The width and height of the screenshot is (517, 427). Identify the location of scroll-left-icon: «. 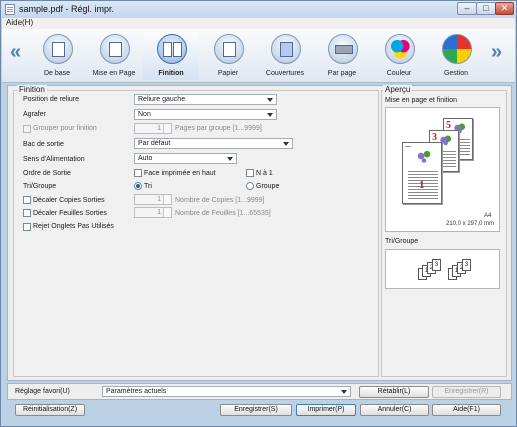
(15, 52).